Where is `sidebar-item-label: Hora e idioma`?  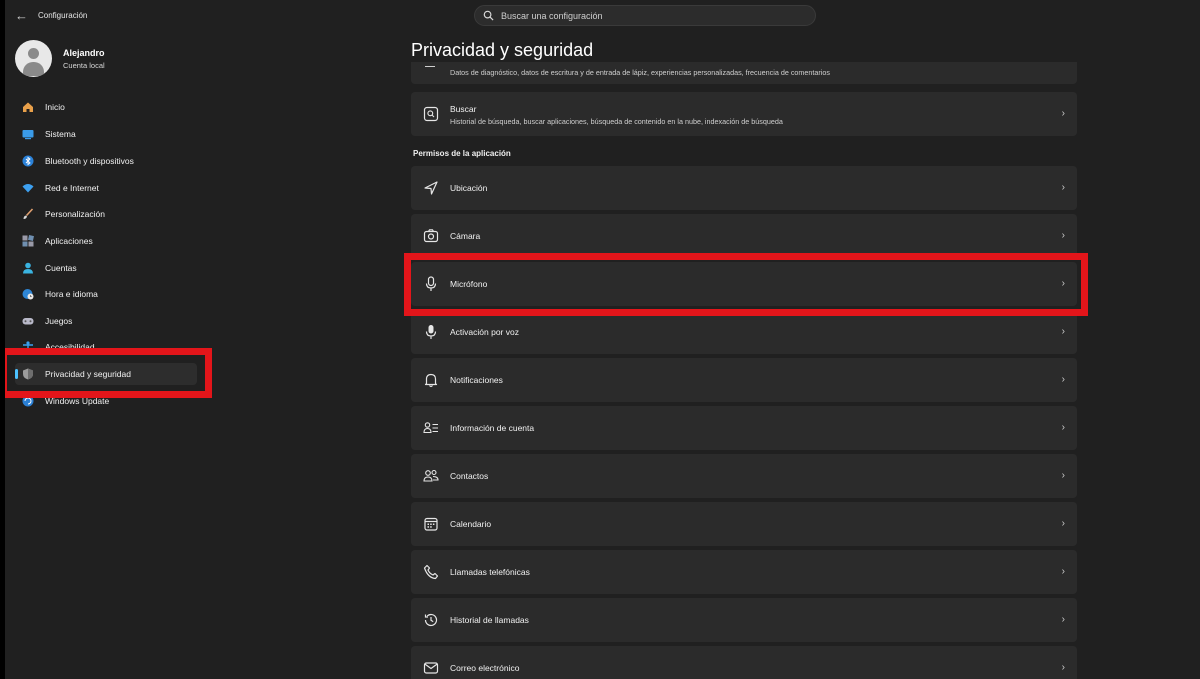
sidebar-item-label: Hora e idioma is located at coordinates (71, 294).